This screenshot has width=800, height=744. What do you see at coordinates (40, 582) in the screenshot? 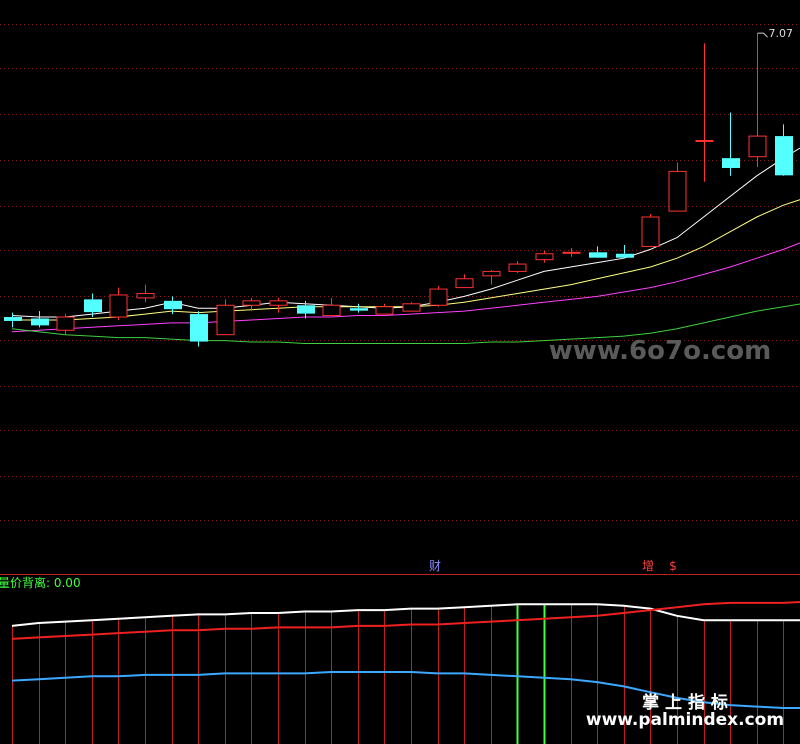
I see `indicator-title: 量价背离: 0.00` at bounding box center [40, 582].